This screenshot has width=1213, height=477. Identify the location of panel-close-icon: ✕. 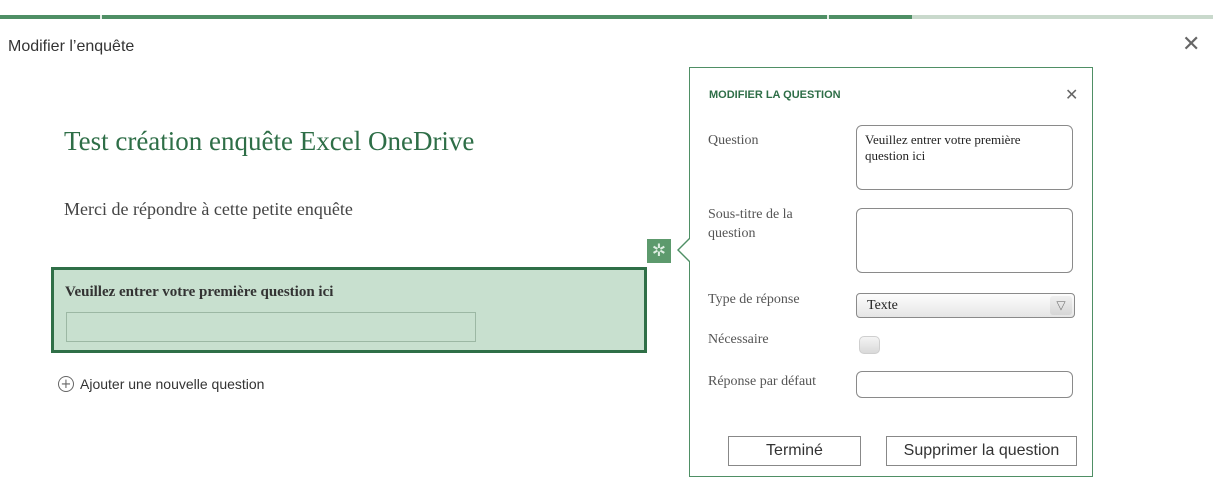
(1071, 94).